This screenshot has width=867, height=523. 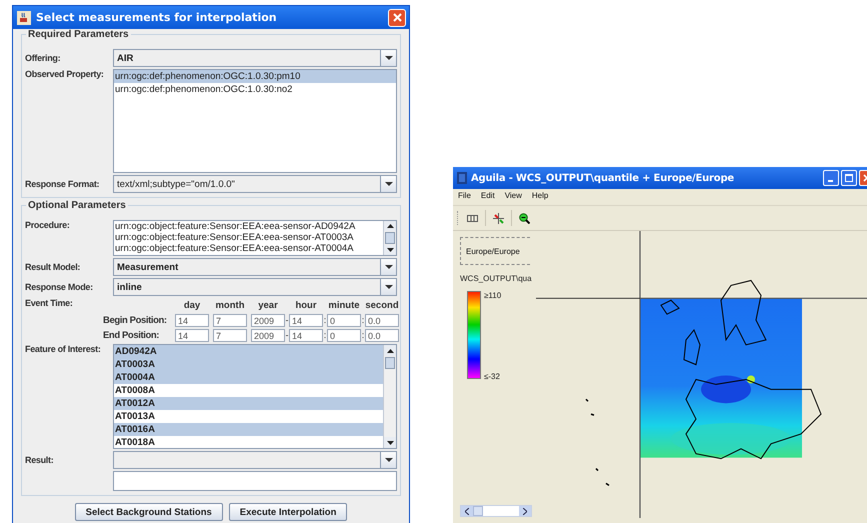 What do you see at coordinates (63, 349) in the screenshot?
I see `field-label: Feature of Interest:` at bounding box center [63, 349].